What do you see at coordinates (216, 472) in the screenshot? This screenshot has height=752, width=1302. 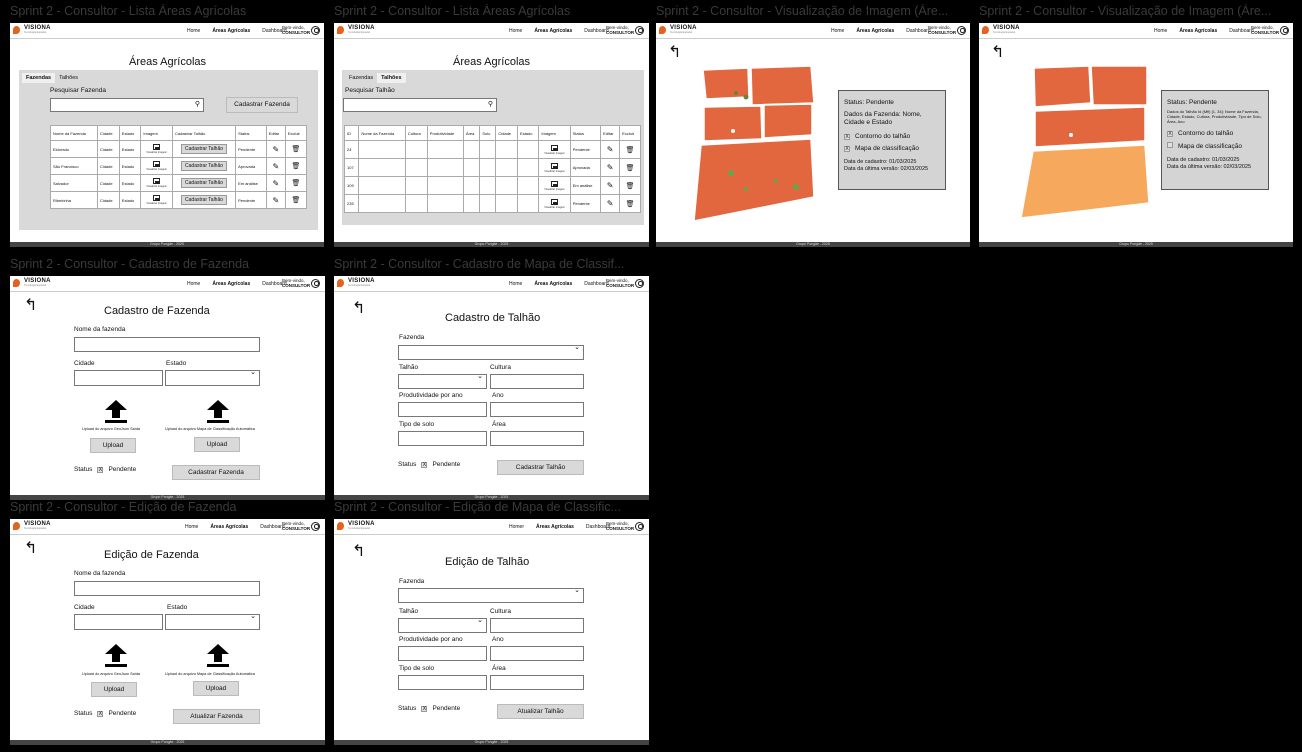 I see `cadastrar-fazenda-button: Cadastrar Fazenda` at bounding box center [216, 472].